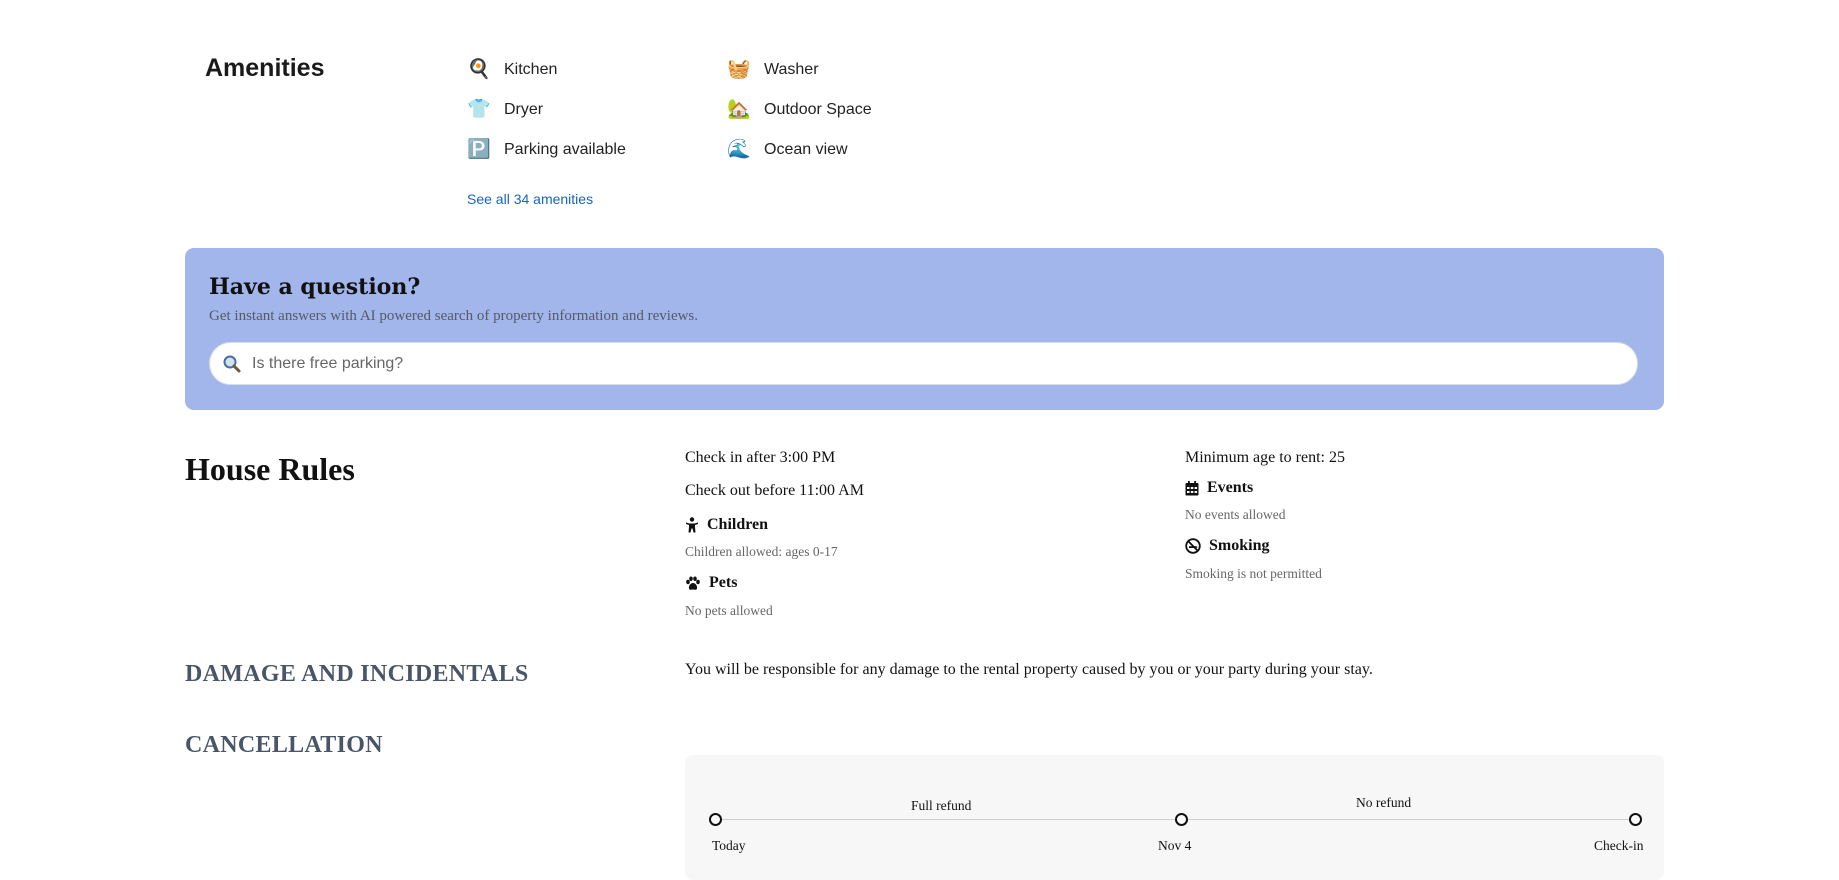 The width and height of the screenshot is (1839, 880). Describe the element at coordinates (1175, 845) in the screenshot. I see `timeline-label-nov-4: Nov 4` at that location.